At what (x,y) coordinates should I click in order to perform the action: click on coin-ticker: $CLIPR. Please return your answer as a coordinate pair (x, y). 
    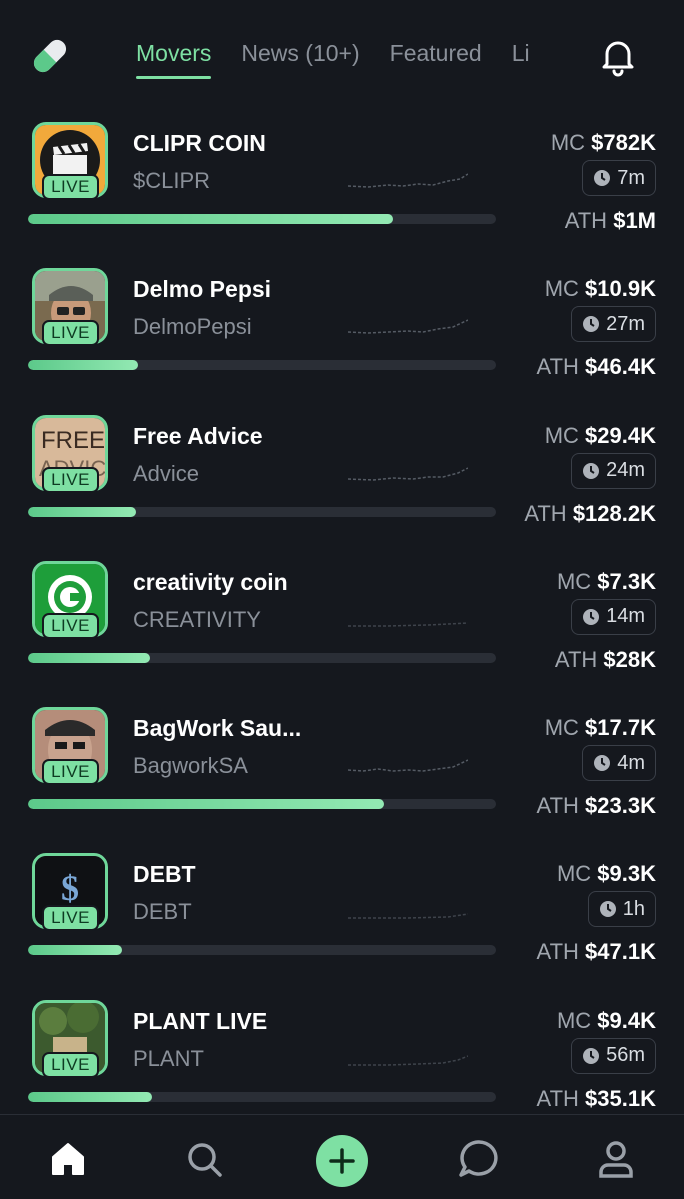
    Looking at the image, I should click on (172, 180).